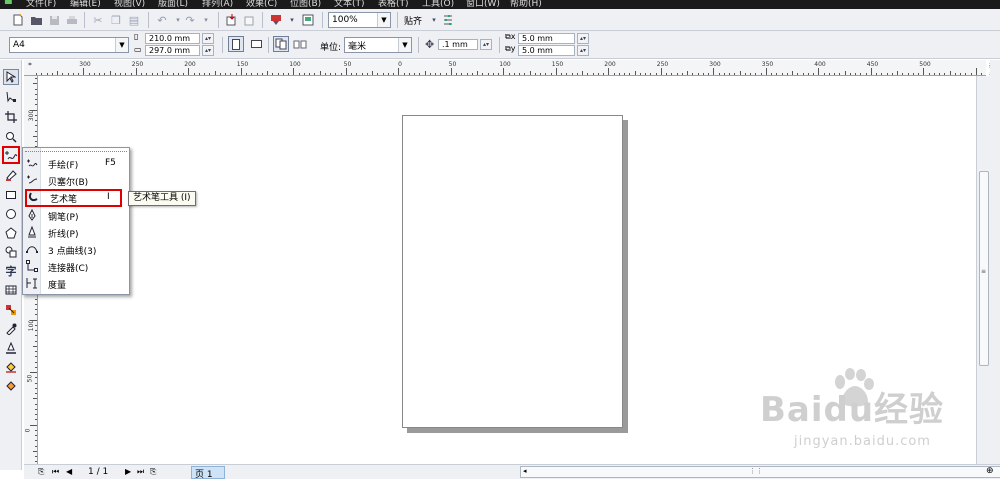 The height and width of the screenshot is (479, 1000). I want to click on export-icon, so click(250, 20).